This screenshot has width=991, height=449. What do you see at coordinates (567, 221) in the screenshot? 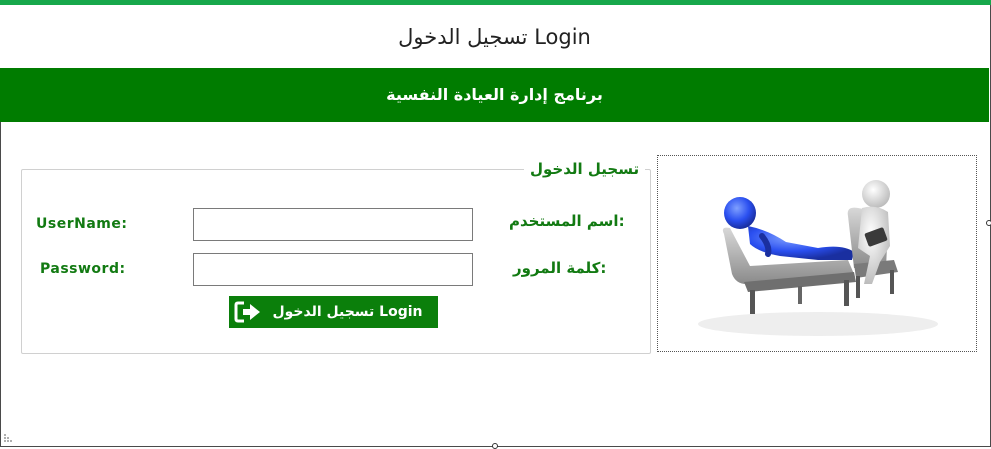
I see `username-label-ar: اسم المستخدم:` at bounding box center [567, 221].